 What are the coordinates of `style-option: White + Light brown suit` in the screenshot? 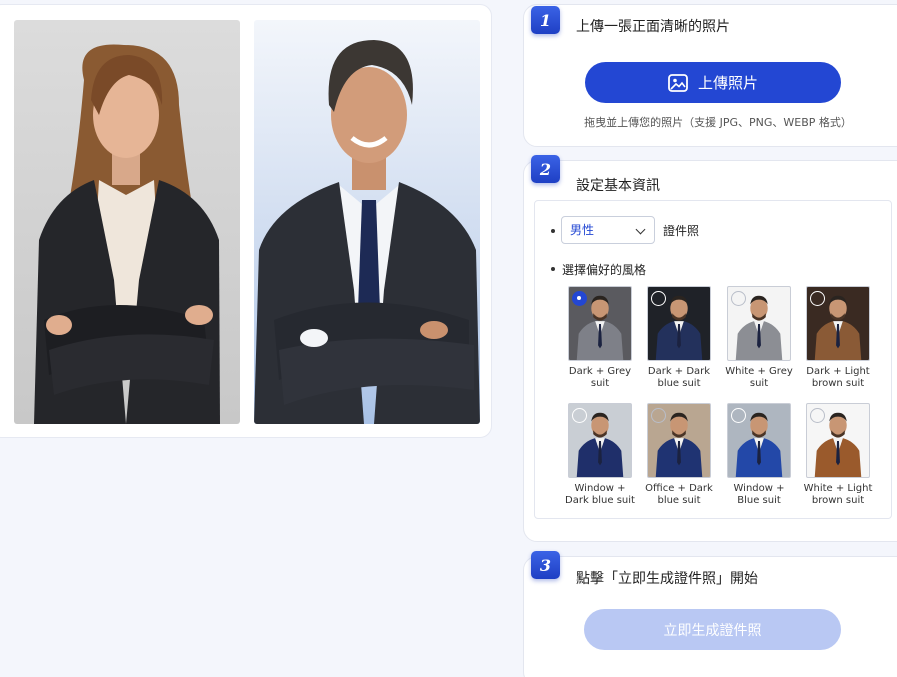 It's located at (838, 455).